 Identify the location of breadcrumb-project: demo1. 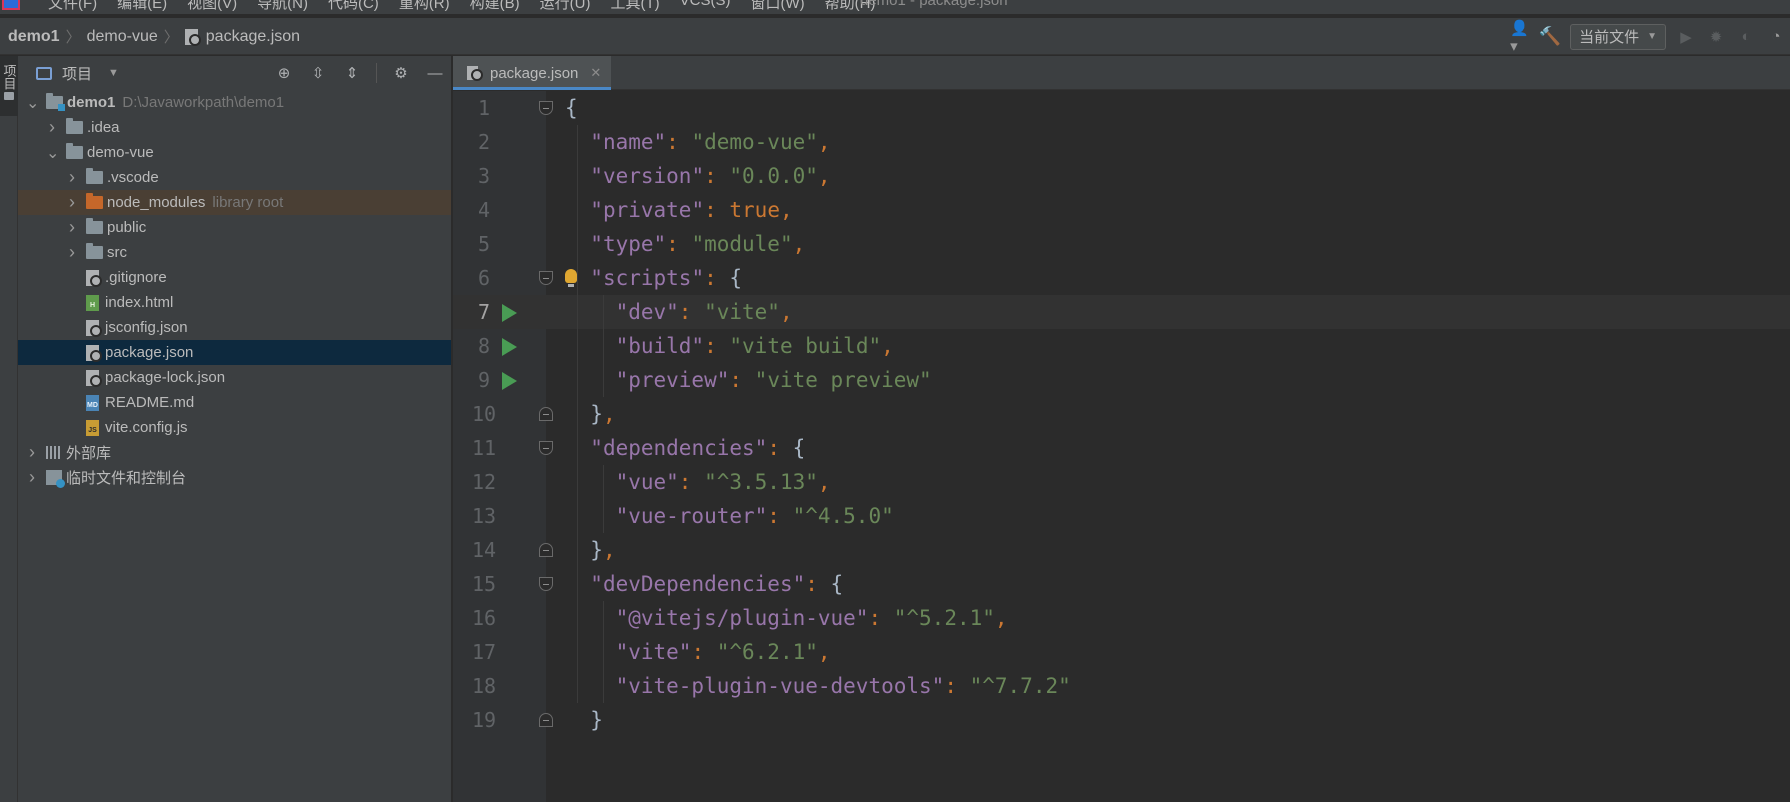
(34, 37).